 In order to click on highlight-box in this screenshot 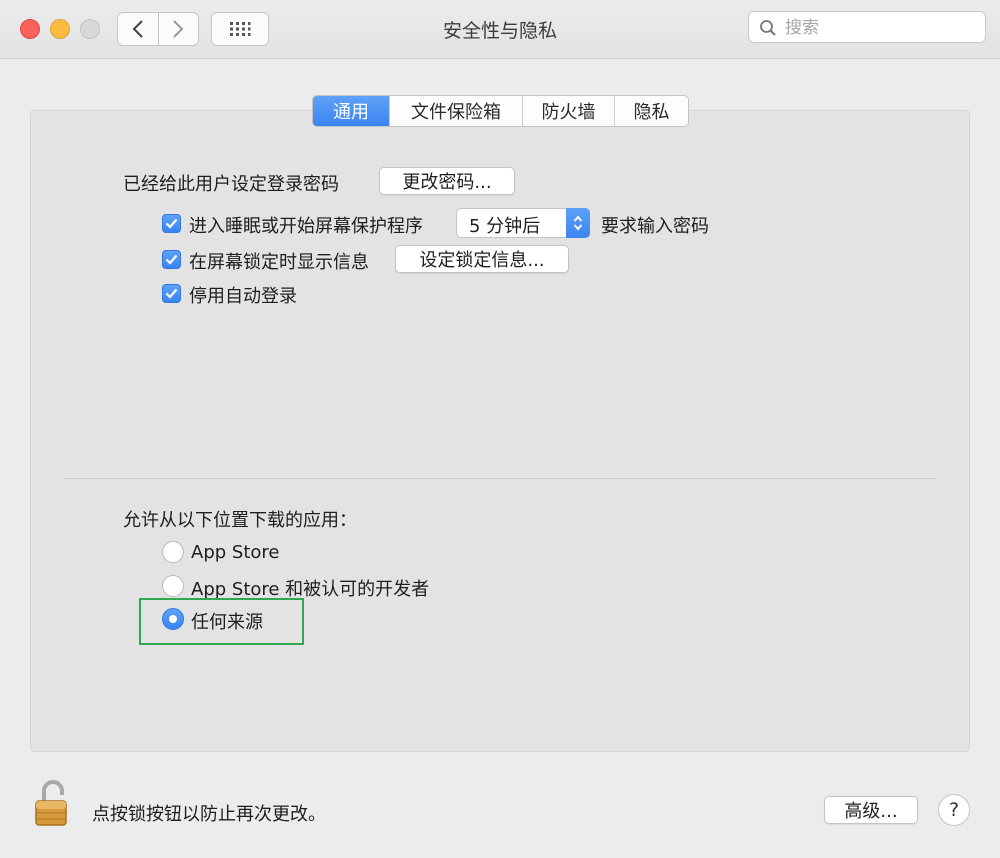, I will do `click(221, 621)`.